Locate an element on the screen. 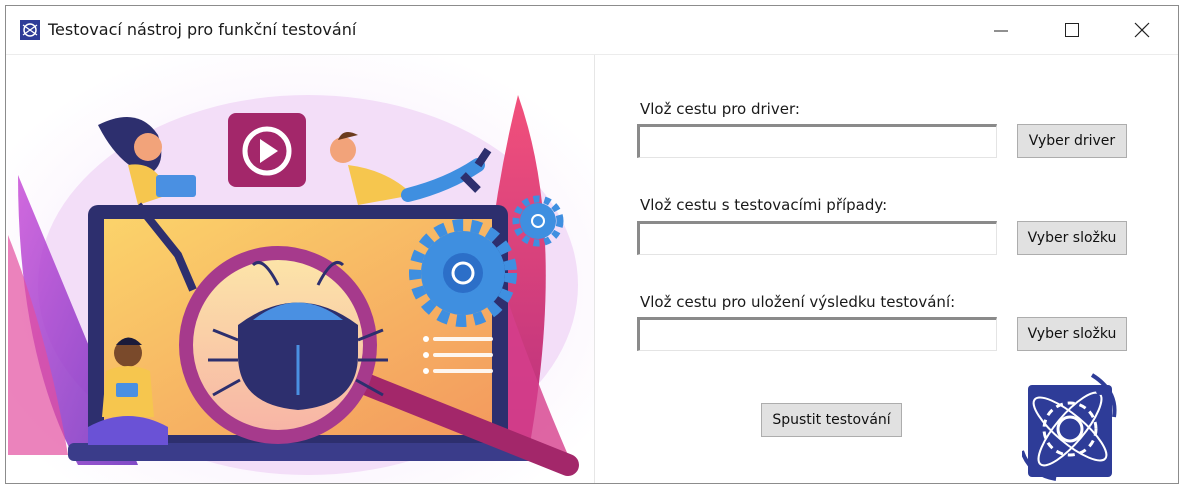 The height and width of the screenshot is (489, 1185). testcases-path-input is located at coordinates (817, 238).